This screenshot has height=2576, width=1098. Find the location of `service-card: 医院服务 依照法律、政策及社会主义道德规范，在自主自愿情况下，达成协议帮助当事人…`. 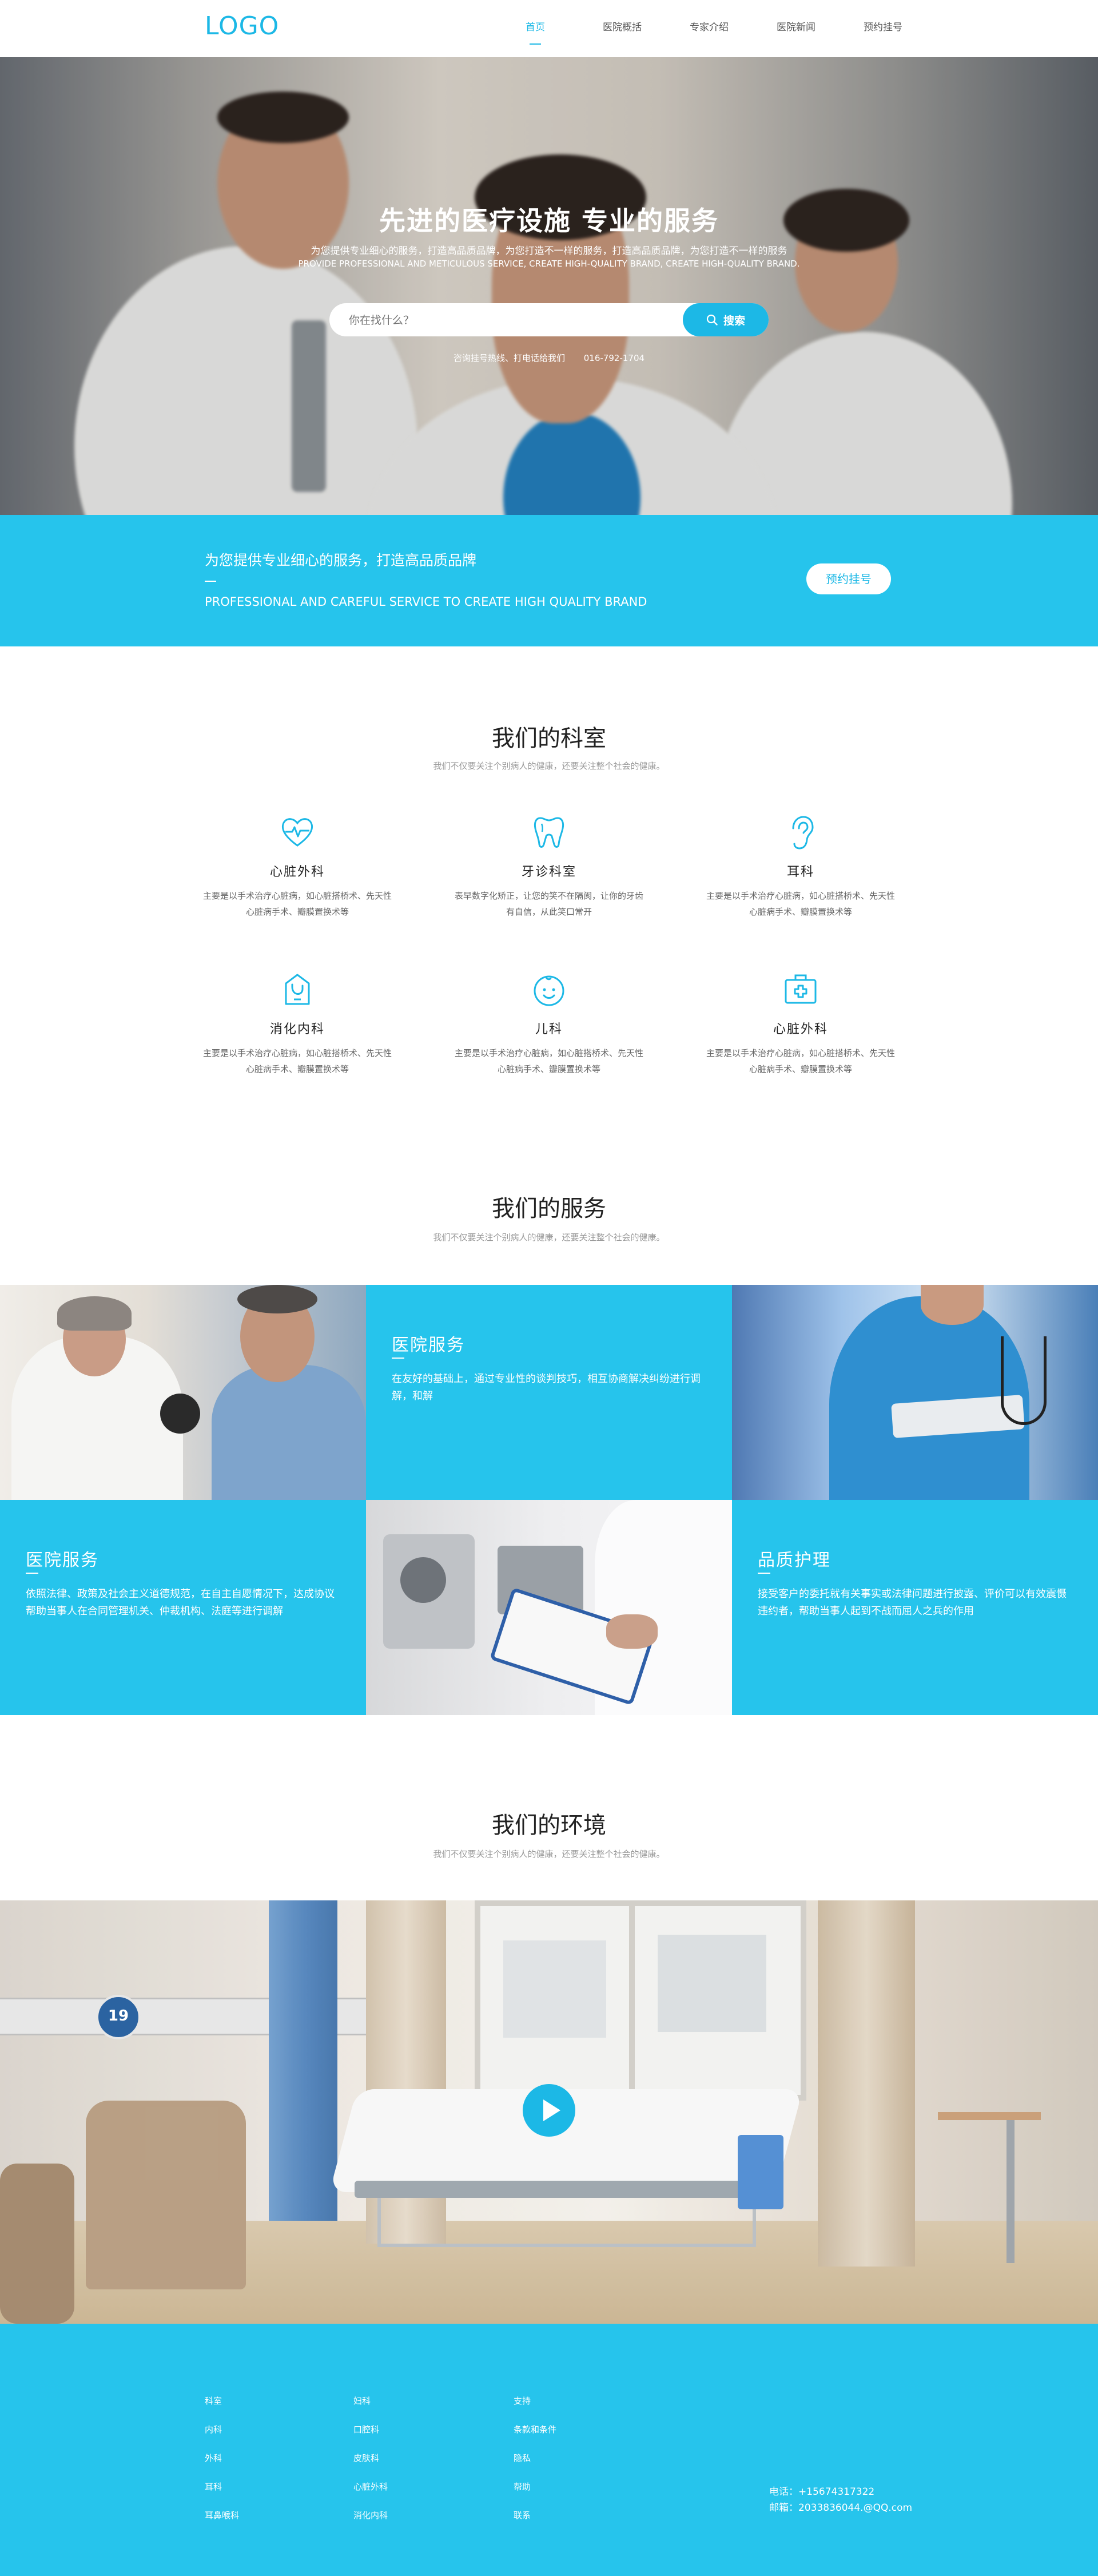

service-card: 医院服务 依照法律、政策及社会主义道德规范，在自主自愿情况下，达成协议帮助当事人… is located at coordinates (183, 1607).